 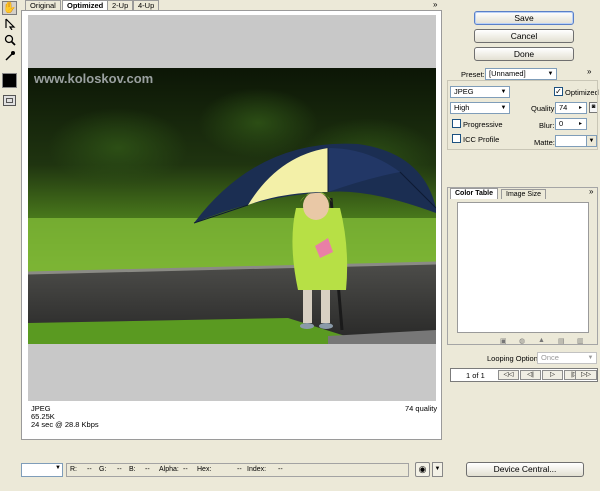 I want to click on panel-menu-icon: », so click(x=435, y=4).